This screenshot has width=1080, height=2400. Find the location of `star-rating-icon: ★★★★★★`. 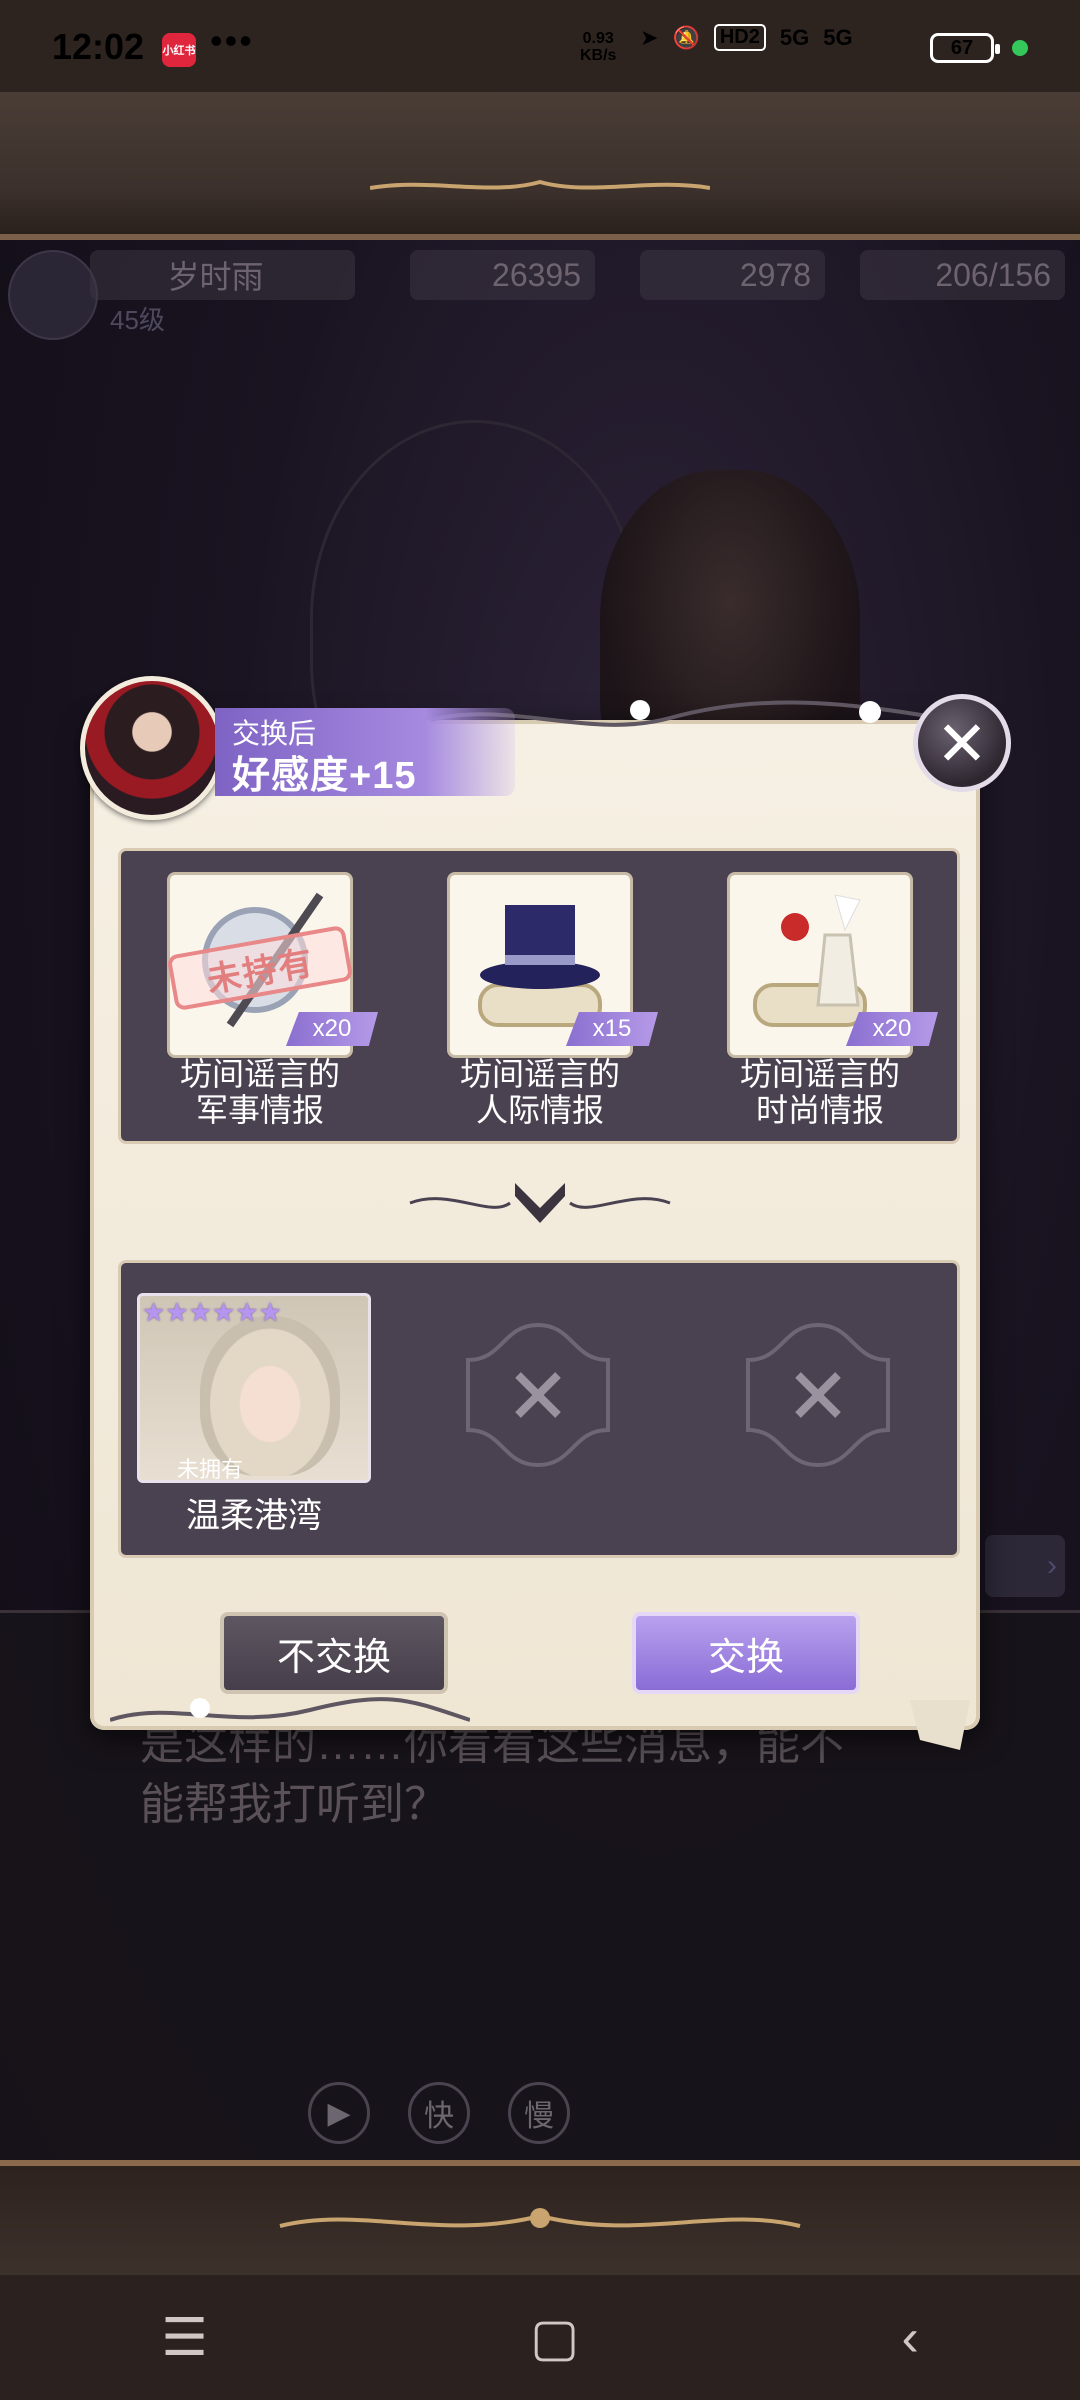

star-rating-icon: ★★★★★★ is located at coordinates (212, 1312).